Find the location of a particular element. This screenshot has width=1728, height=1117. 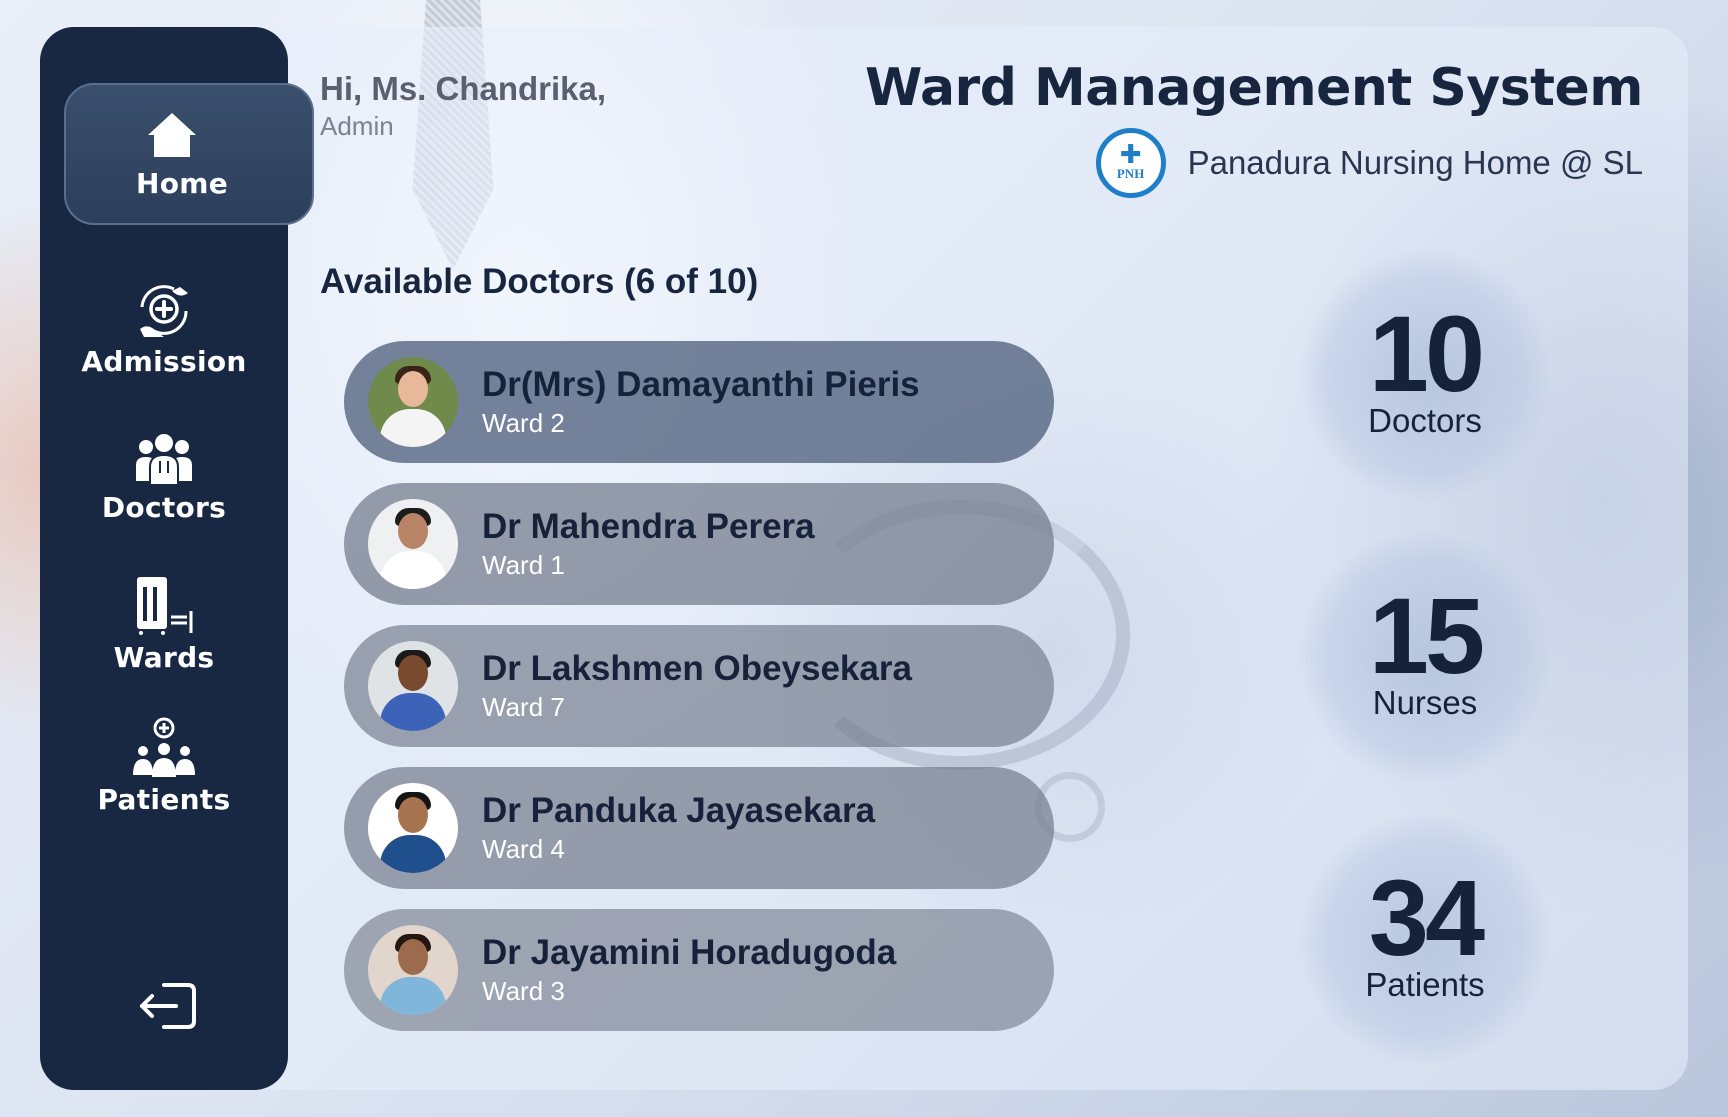

doctor-card: Dr(Mrs) Damayanthi Pieris Ward 2 is located at coordinates (699, 402).